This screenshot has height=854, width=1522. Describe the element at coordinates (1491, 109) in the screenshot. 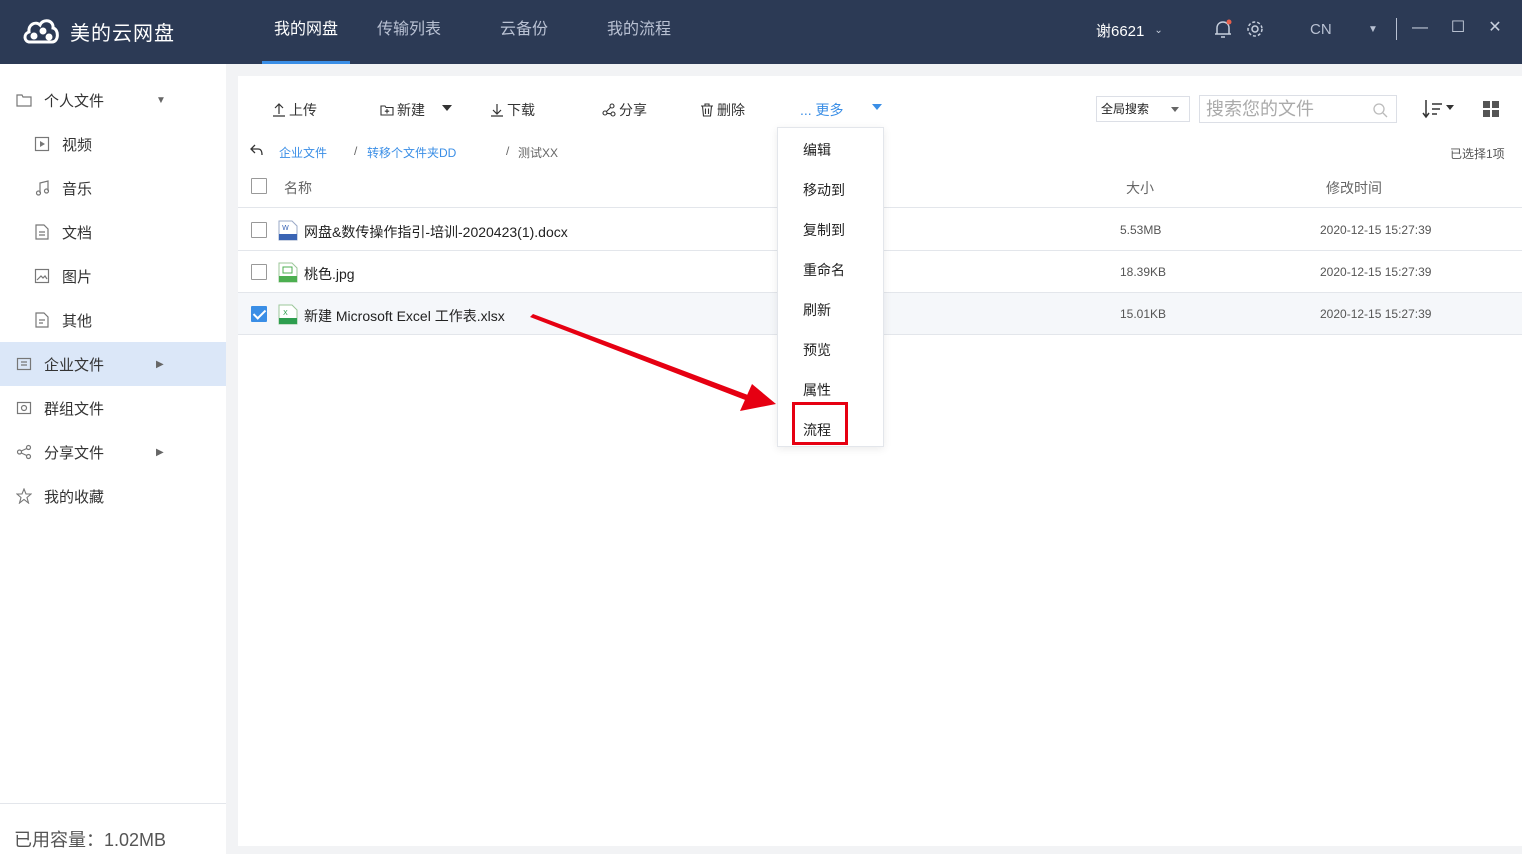

I see `grid-view-icon` at that location.